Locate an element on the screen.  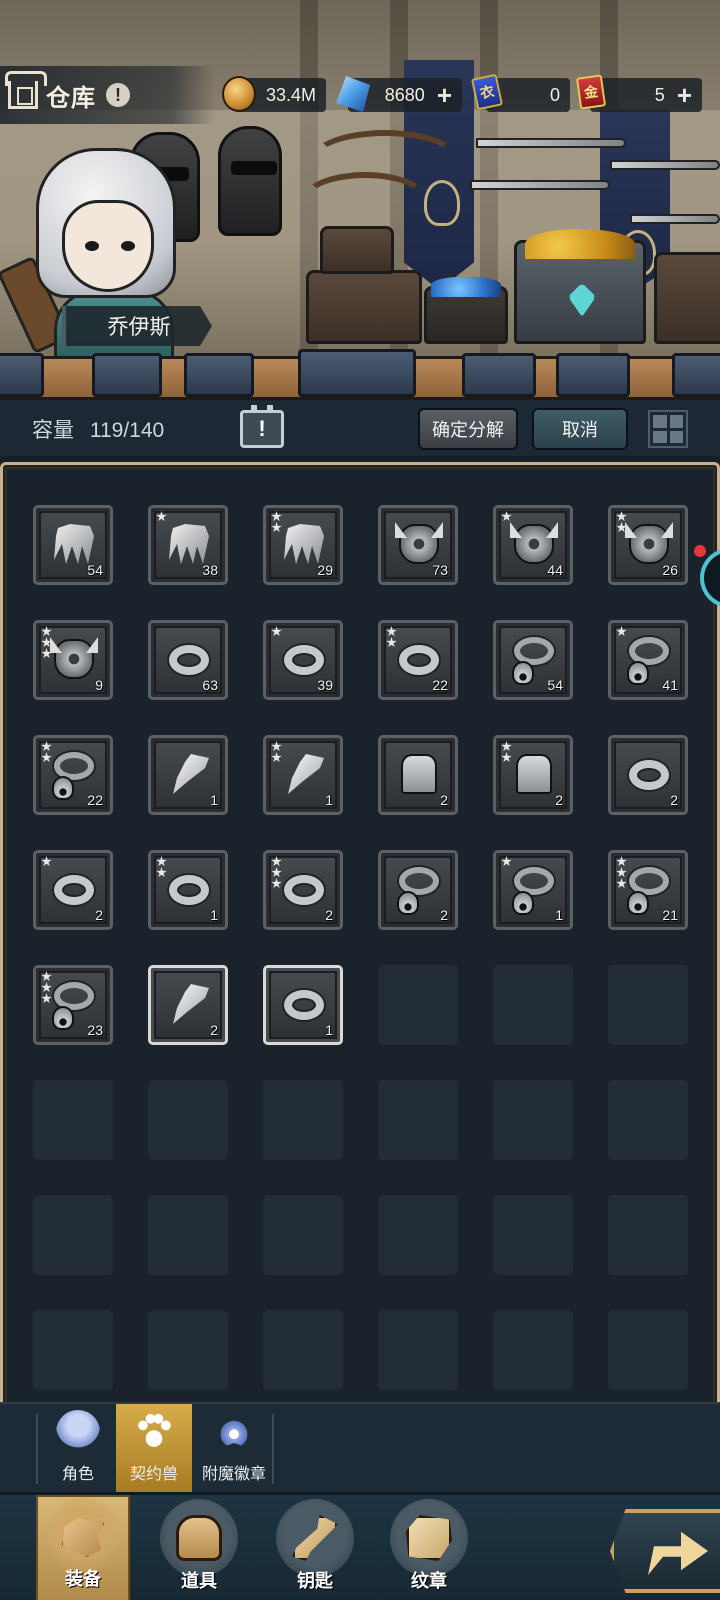
category-tab-character: 角色 is located at coordinates (78, 1448).